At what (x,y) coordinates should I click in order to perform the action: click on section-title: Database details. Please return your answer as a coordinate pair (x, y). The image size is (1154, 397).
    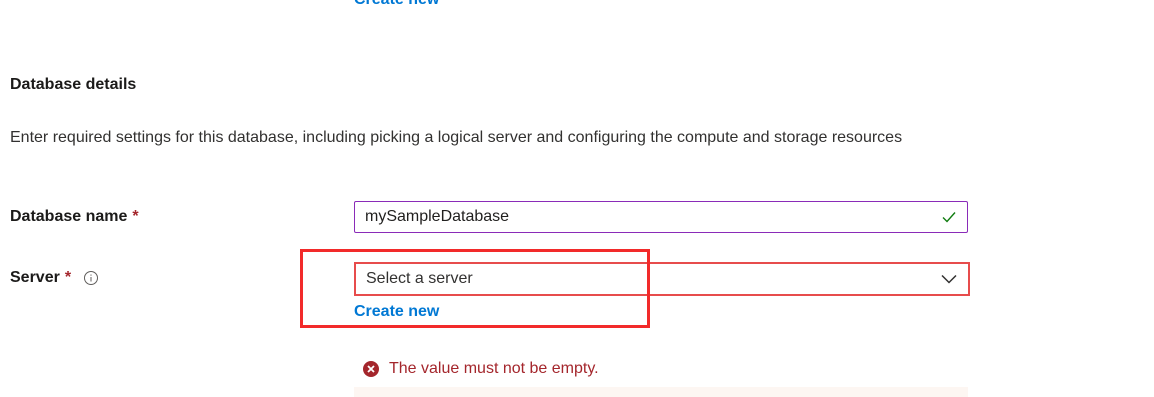
    Looking at the image, I should click on (73, 84).